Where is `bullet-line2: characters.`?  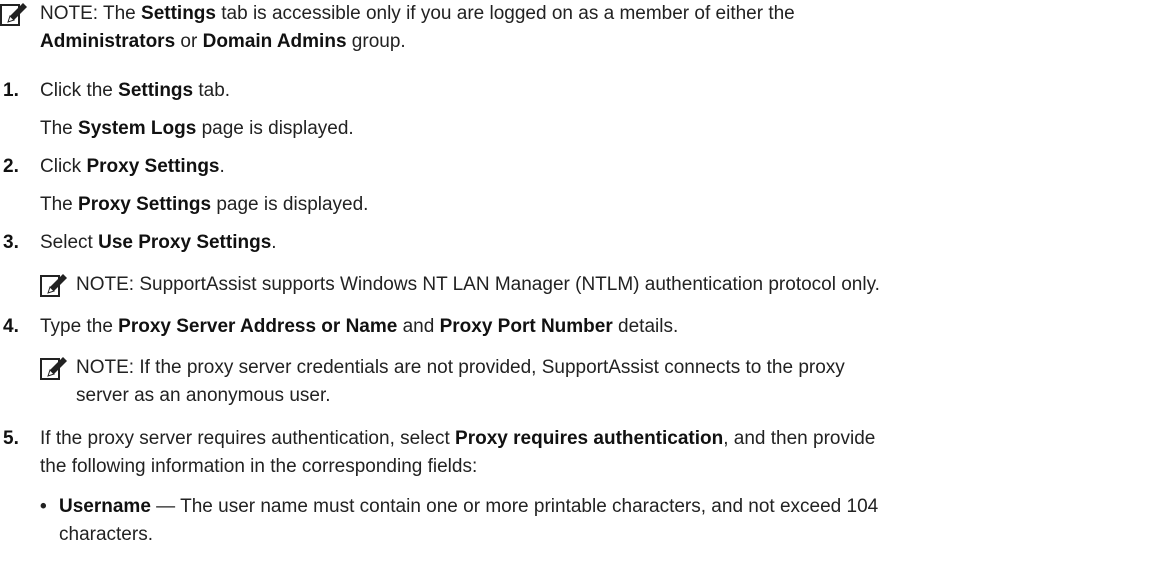
bullet-line2: characters. is located at coordinates (106, 534).